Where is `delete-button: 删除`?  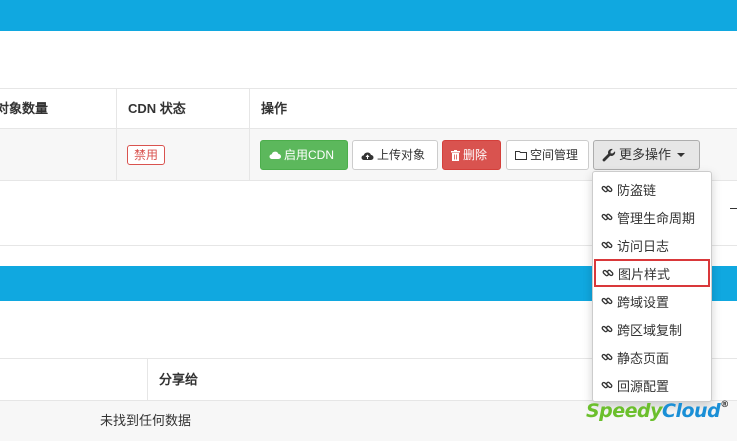 delete-button: 删除 is located at coordinates (471, 155).